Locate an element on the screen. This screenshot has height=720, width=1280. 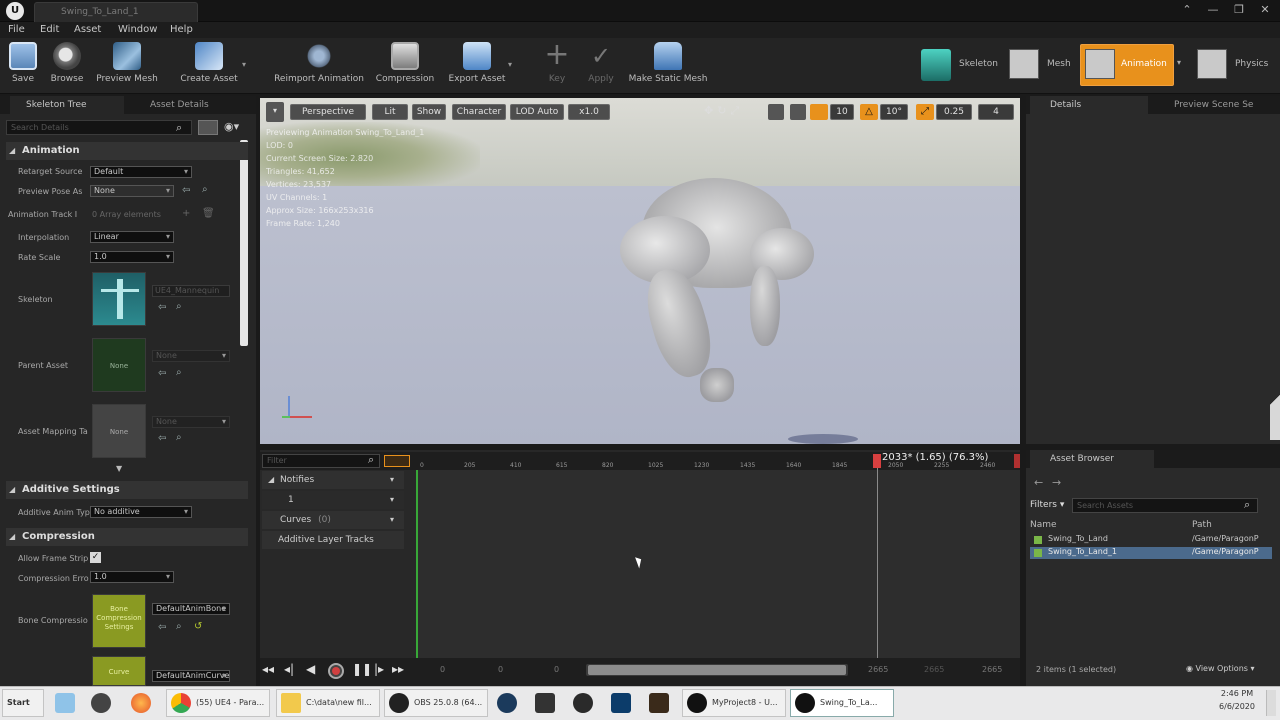
bone-compression-browse-icon: ⌕ is located at coordinates (179, 626).